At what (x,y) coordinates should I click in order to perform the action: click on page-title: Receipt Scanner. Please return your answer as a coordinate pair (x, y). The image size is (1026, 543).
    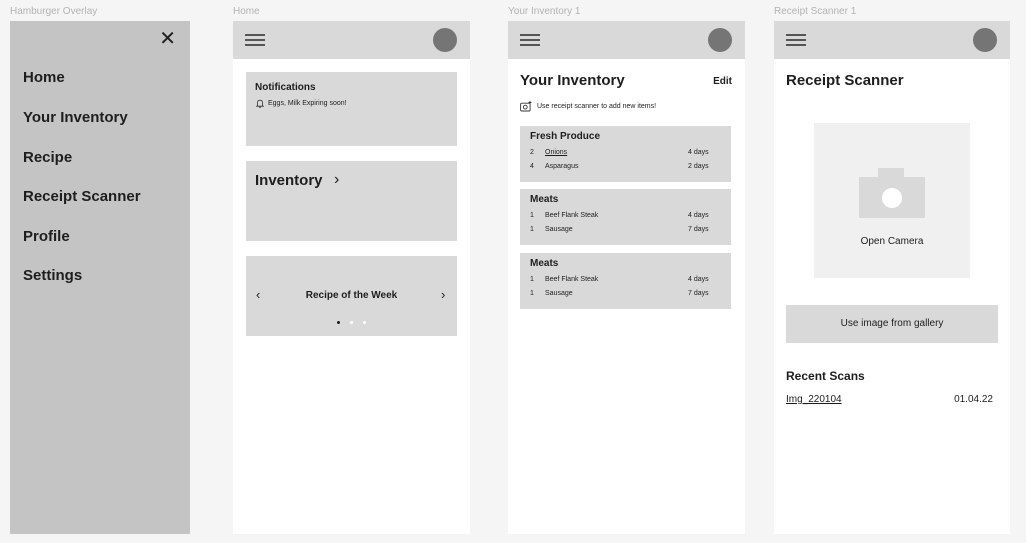
    Looking at the image, I should click on (845, 80).